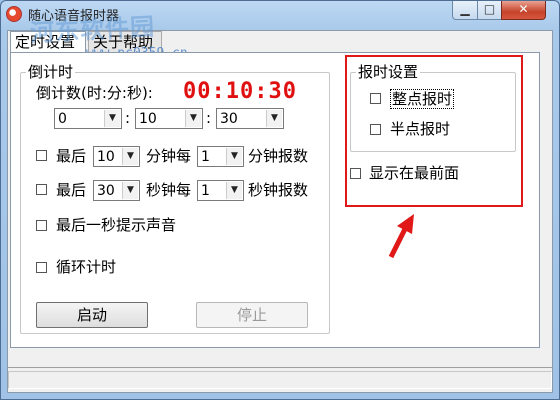  I want to click on minutes-value: 10, so click(148, 119).